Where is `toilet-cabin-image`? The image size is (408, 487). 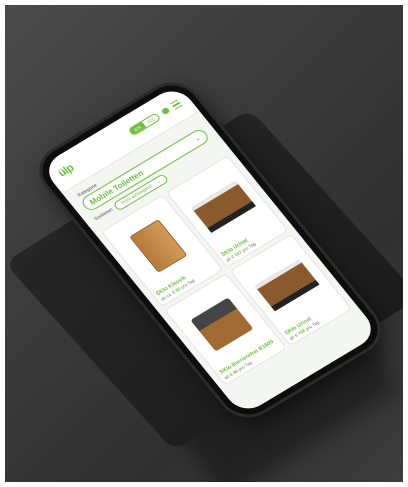
toilet-cabin-image is located at coordinates (158, 246).